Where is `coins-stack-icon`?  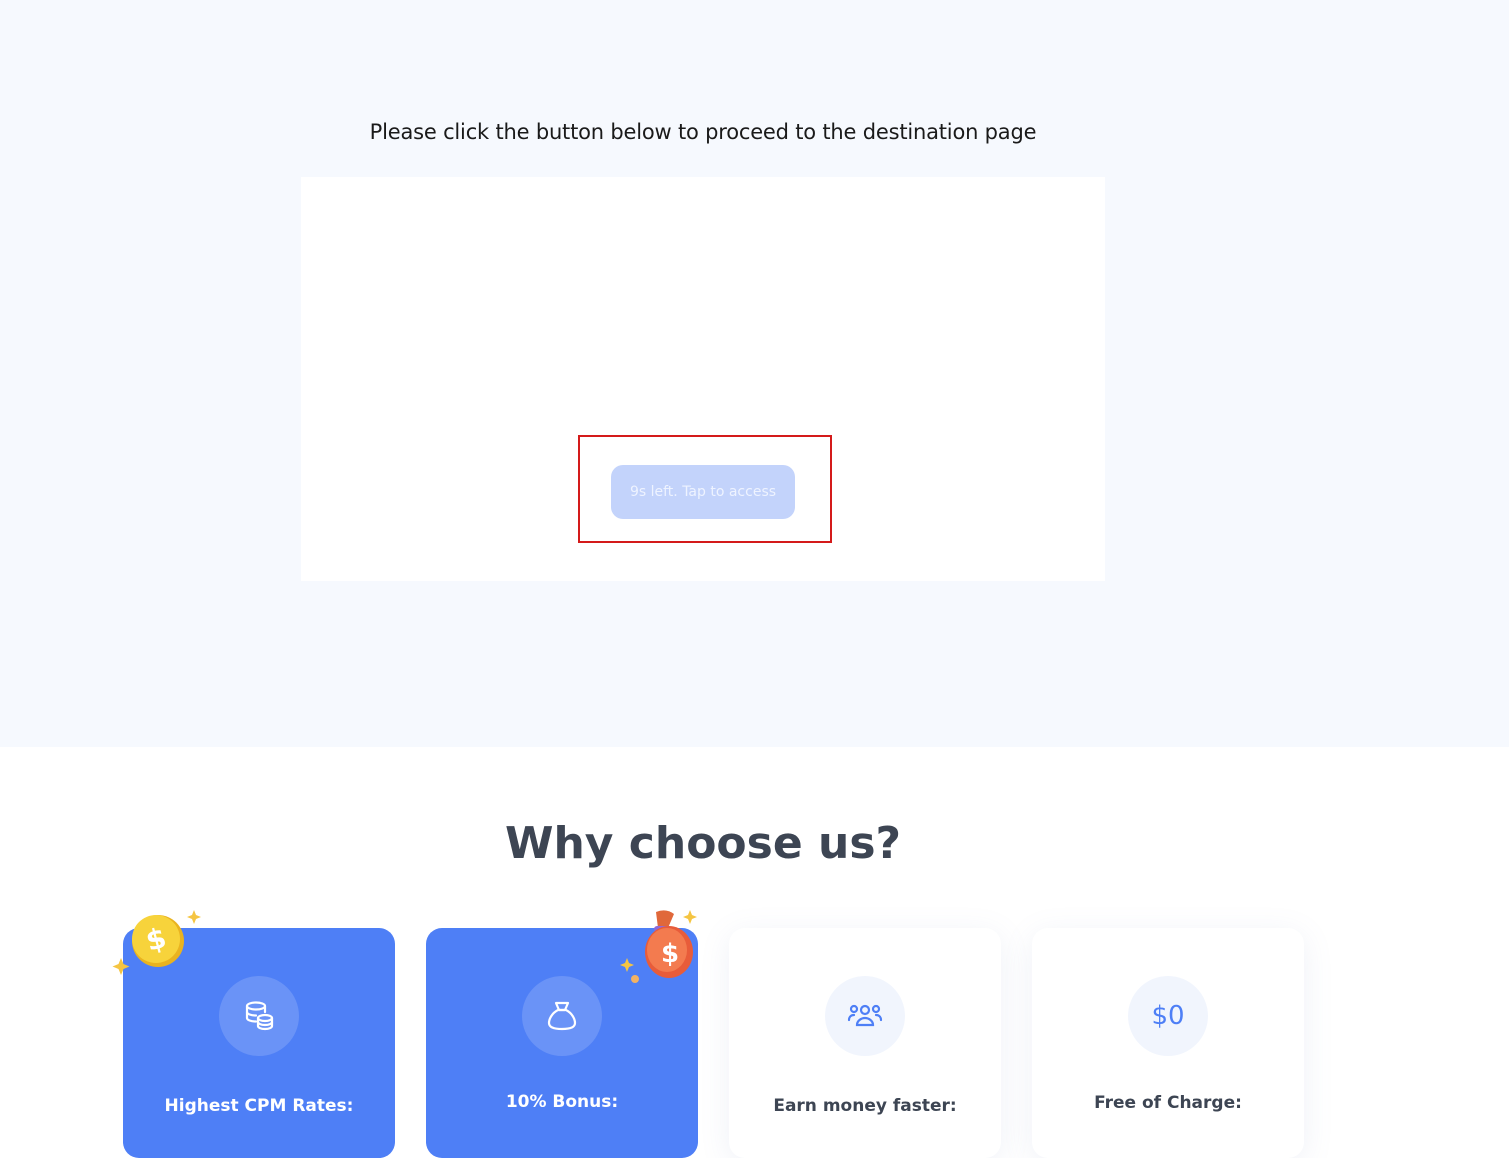
coins-stack-icon is located at coordinates (259, 1016).